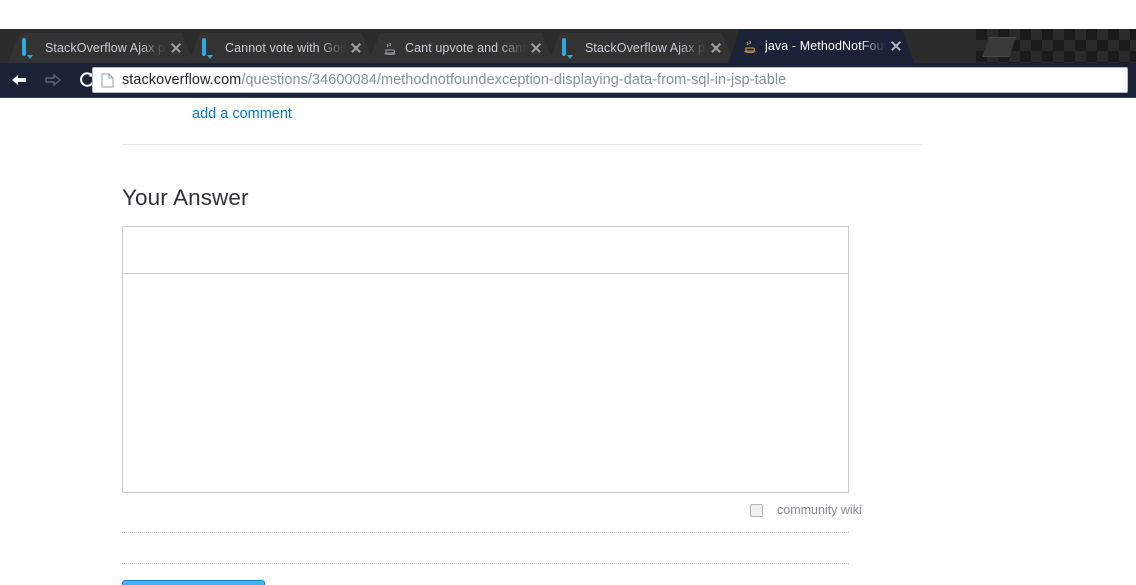 This screenshot has width=1136, height=585. What do you see at coordinates (485, 563) in the screenshot?
I see `dotted-divider-bottom` at bounding box center [485, 563].